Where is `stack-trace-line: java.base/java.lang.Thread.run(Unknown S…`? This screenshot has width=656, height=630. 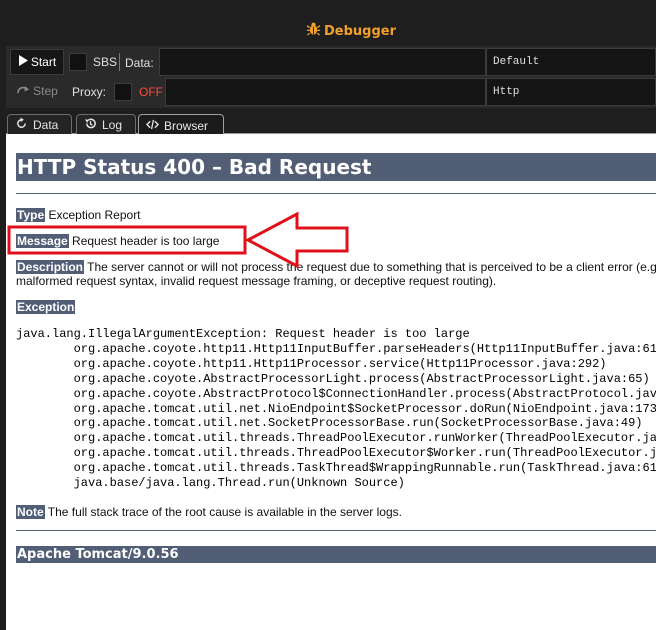
stack-trace-line: java.base/java.lang.Thread.run(Unknown S… is located at coordinates (210, 483).